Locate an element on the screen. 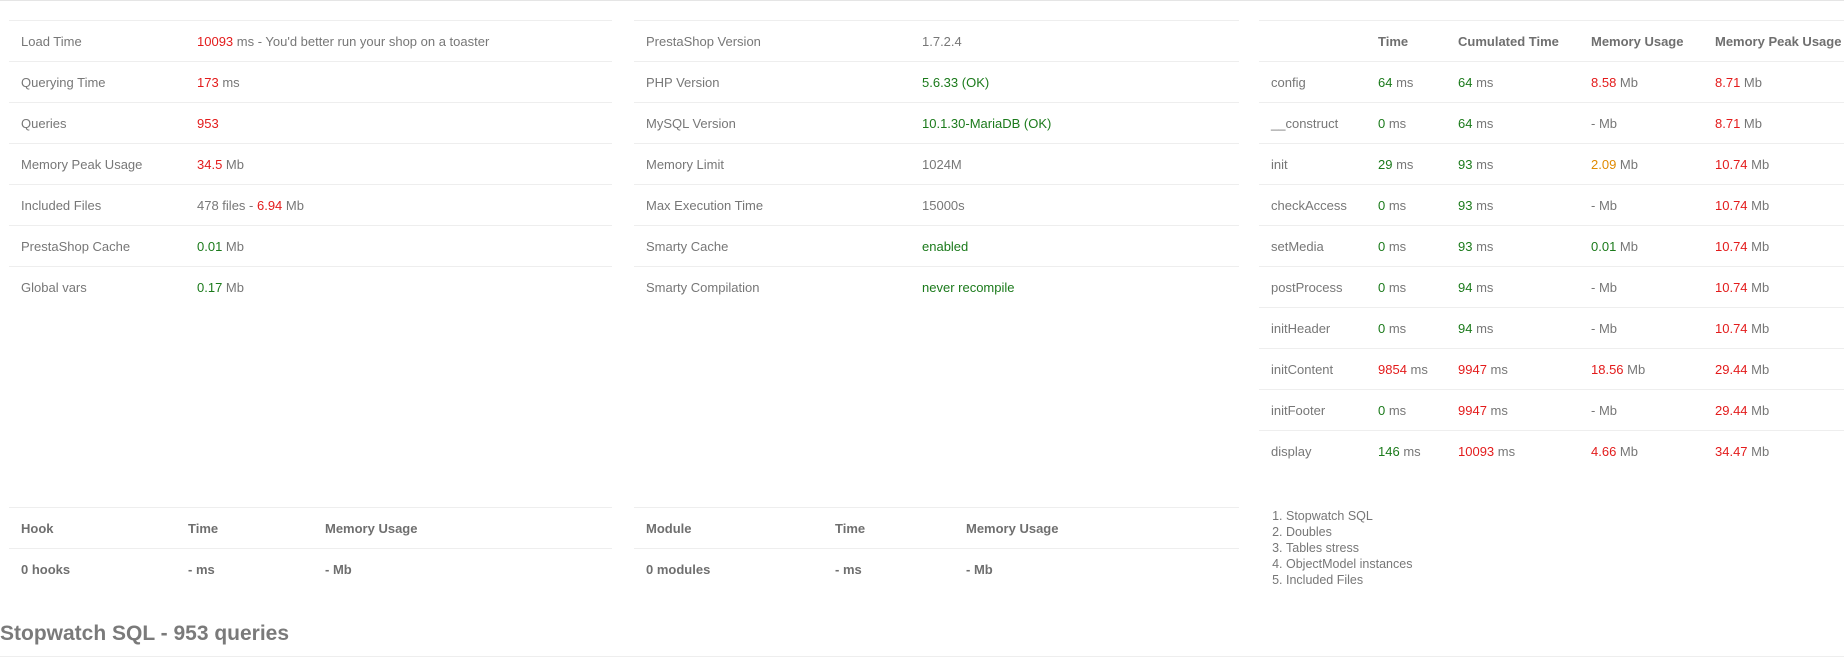 This screenshot has width=1844, height=664. step-time: 9854 ms is located at coordinates (1418, 369).